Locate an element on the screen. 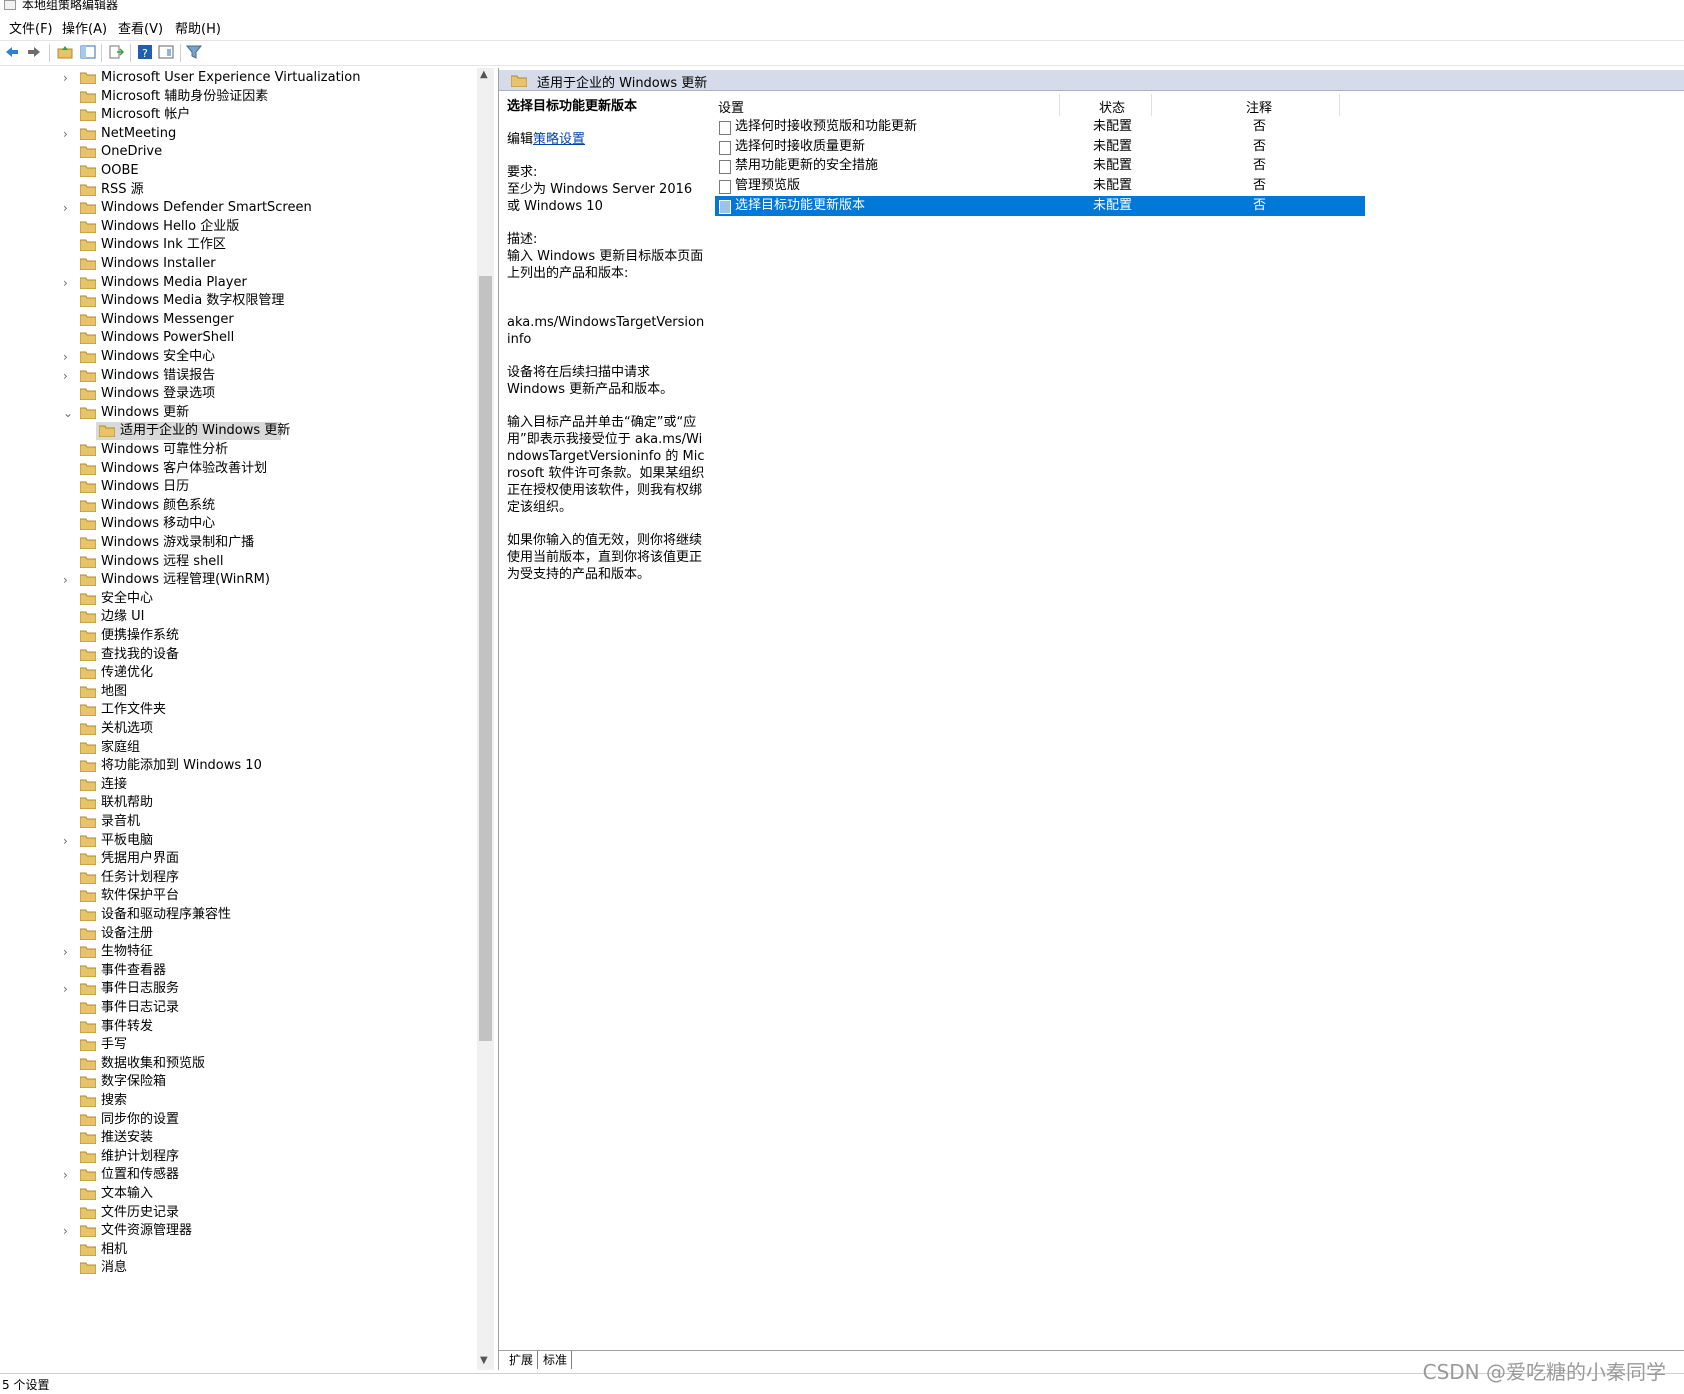 The width and height of the screenshot is (1684, 1394). tree-item: Windows Installer is located at coordinates (238, 264).